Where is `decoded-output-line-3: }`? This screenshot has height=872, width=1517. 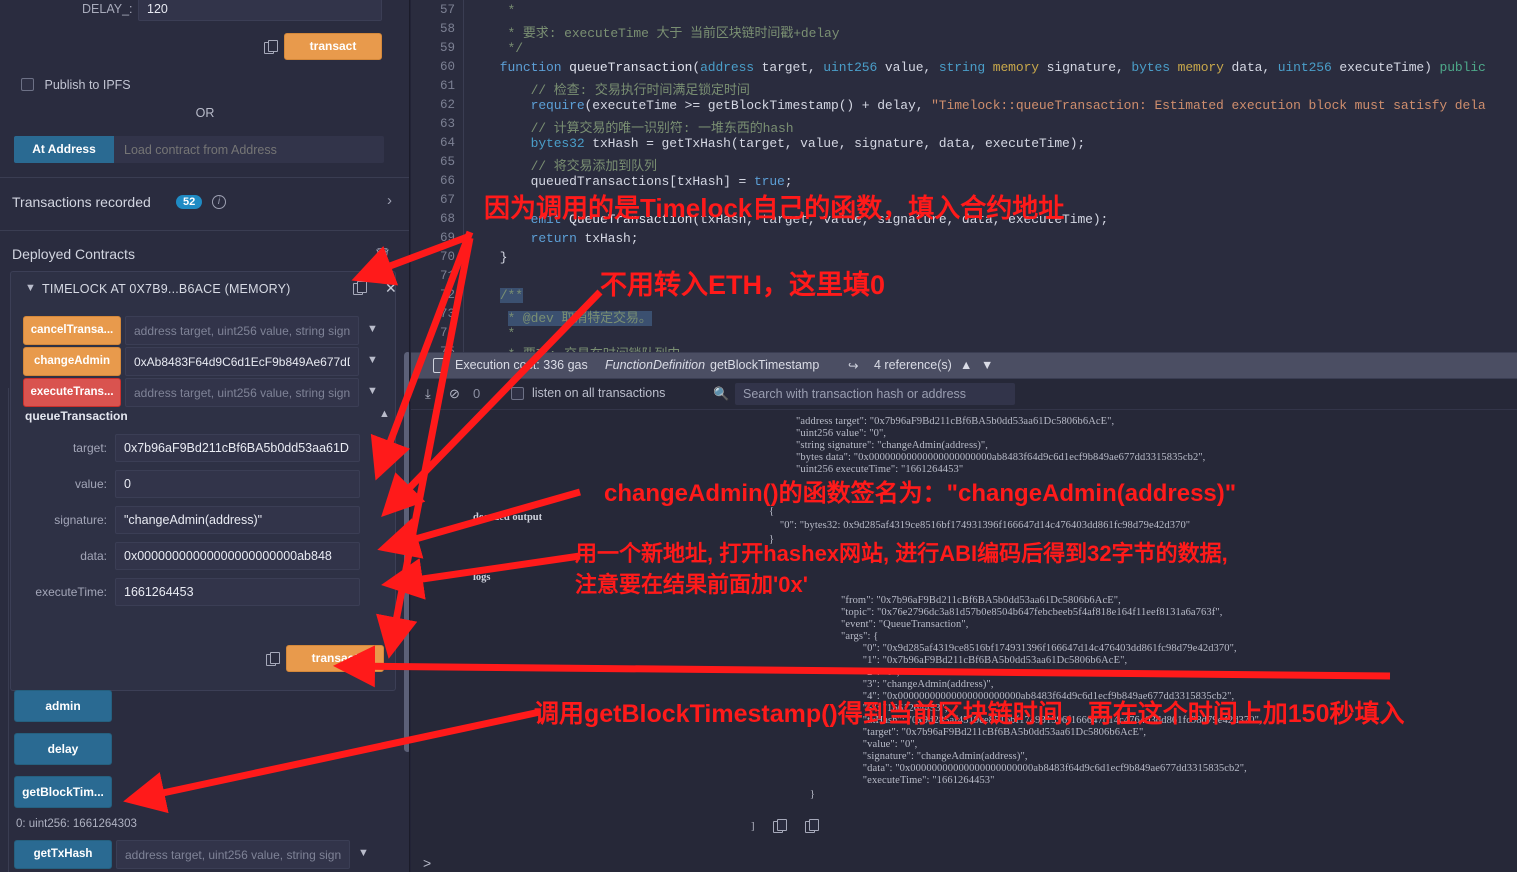
decoded-output-line-3: } is located at coordinates (772, 539).